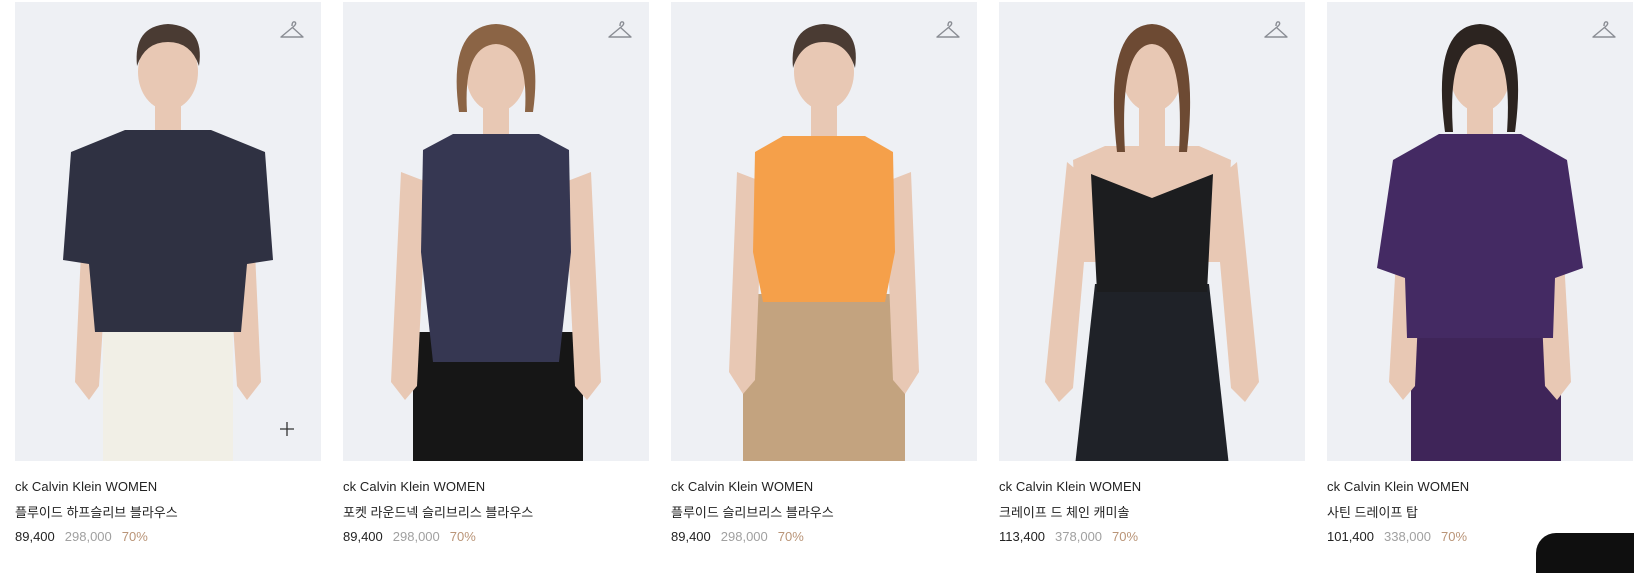 This screenshot has height=573, width=1634. What do you see at coordinates (1585, 553) in the screenshot?
I see `floating-action-button` at bounding box center [1585, 553].